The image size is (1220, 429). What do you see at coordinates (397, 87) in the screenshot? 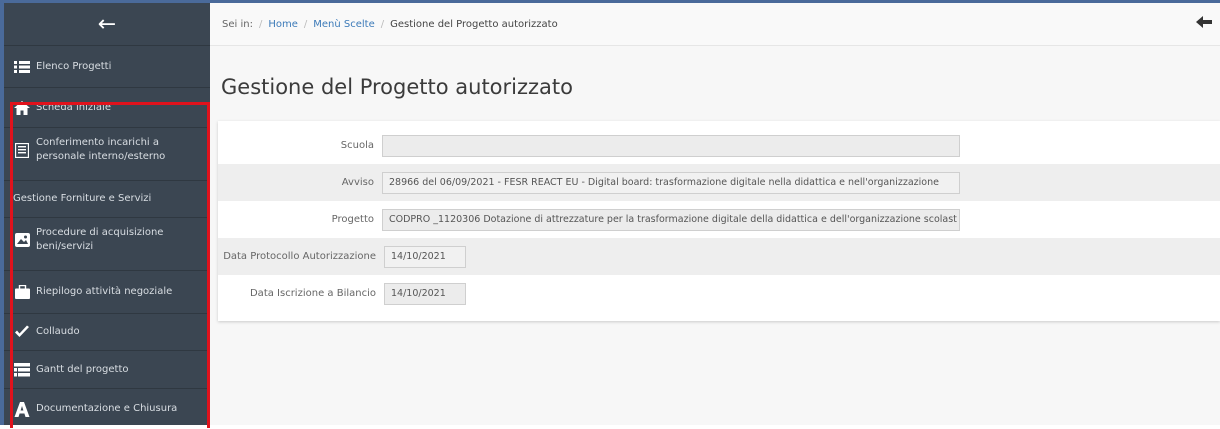
I see `page-title: Gestione del Progetto autorizzato` at bounding box center [397, 87].